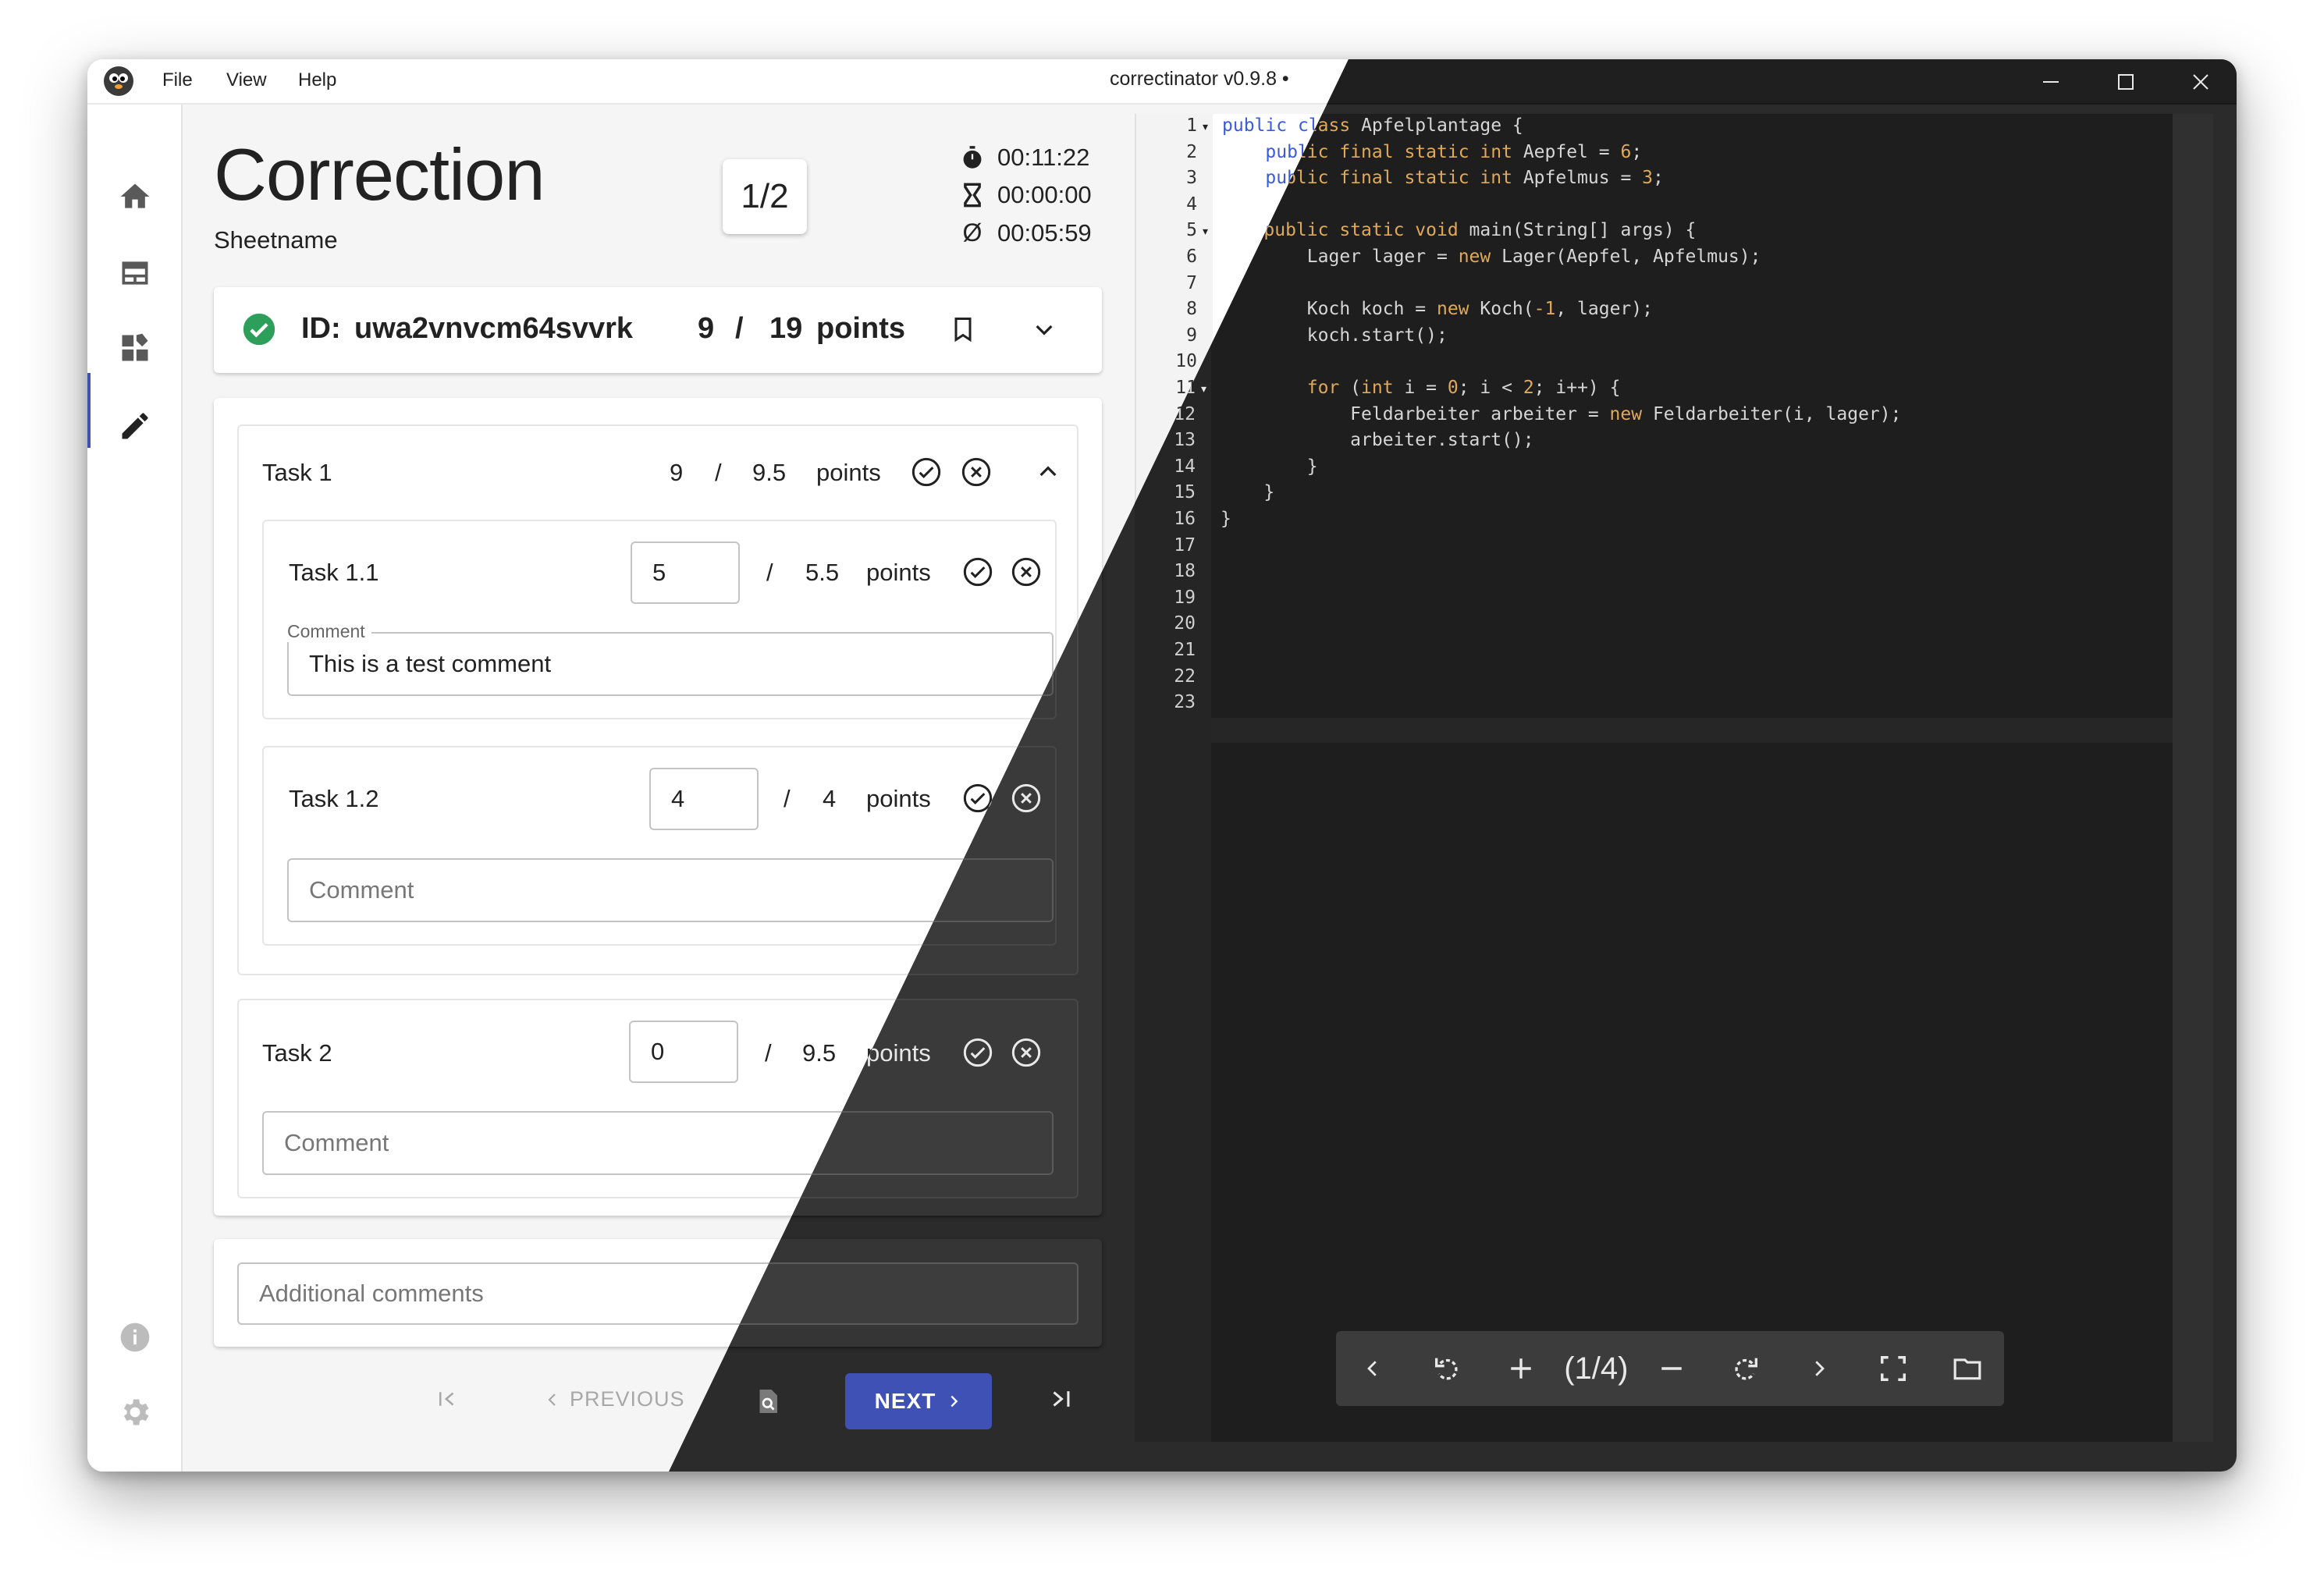 The height and width of the screenshot is (1587, 2324). Describe the element at coordinates (135, 196) in the screenshot. I see `home-icon` at that location.